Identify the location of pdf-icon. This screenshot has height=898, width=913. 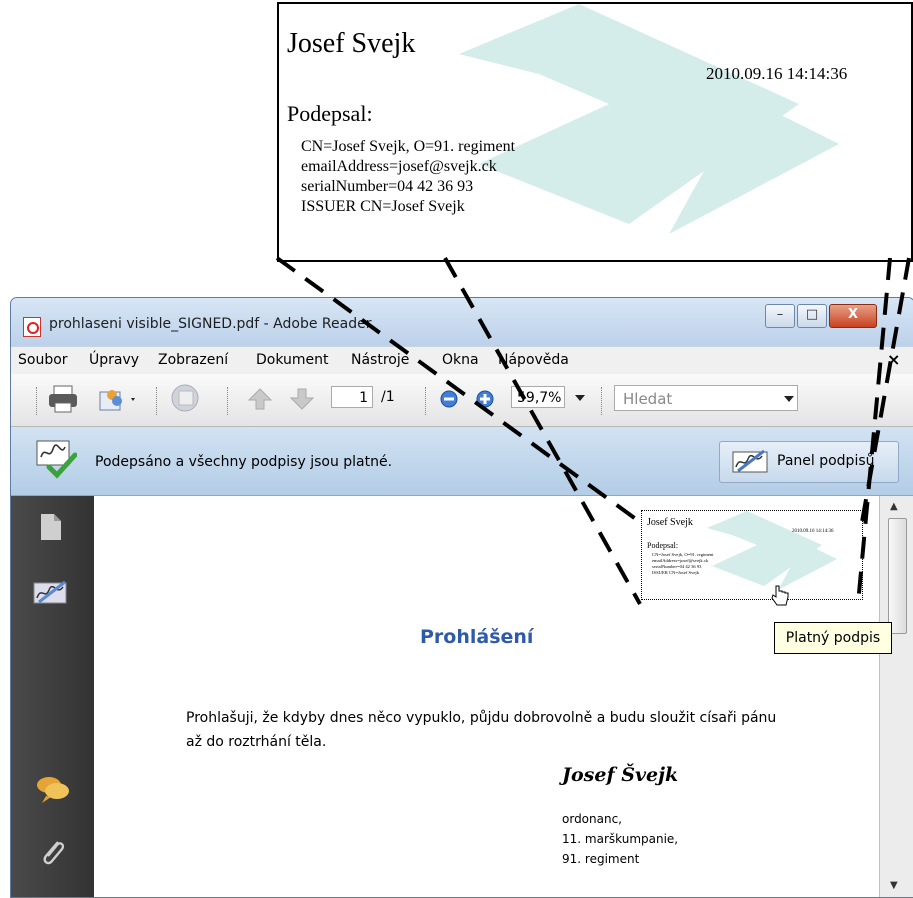
(32, 327).